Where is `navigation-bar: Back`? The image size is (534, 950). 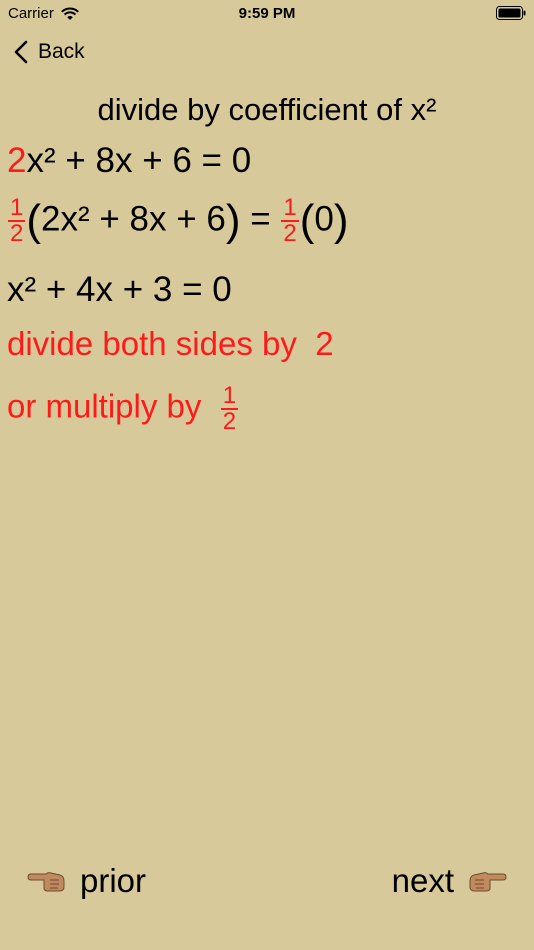
navigation-bar: Back is located at coordinates (267, 54).